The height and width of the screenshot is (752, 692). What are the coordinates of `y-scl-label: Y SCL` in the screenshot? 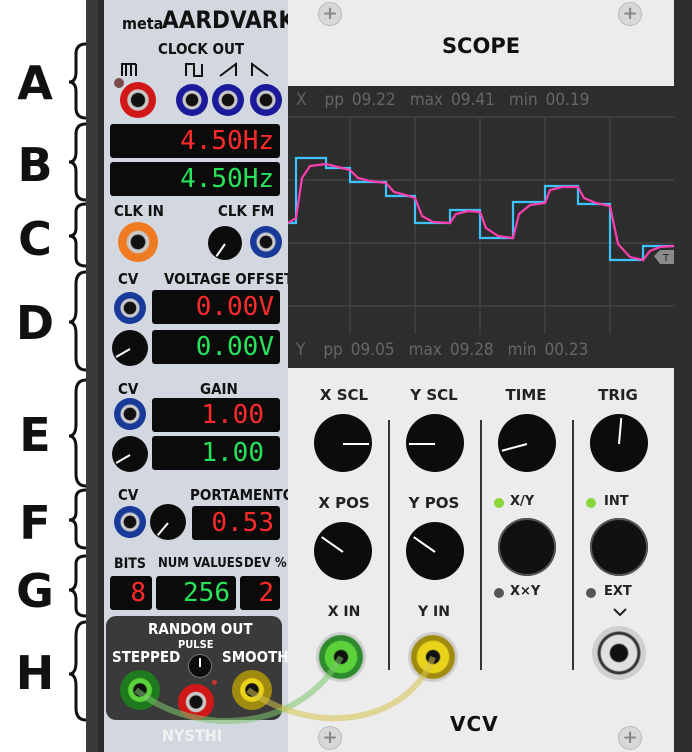 It's located at (434, 395).